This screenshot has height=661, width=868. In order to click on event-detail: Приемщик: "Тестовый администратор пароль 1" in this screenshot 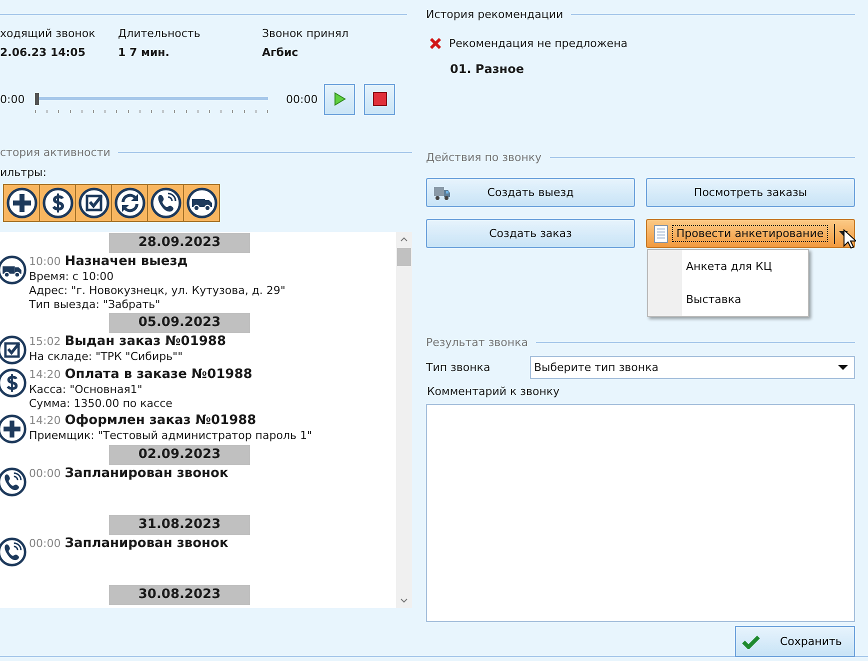, I will do `click(170, 436)`.